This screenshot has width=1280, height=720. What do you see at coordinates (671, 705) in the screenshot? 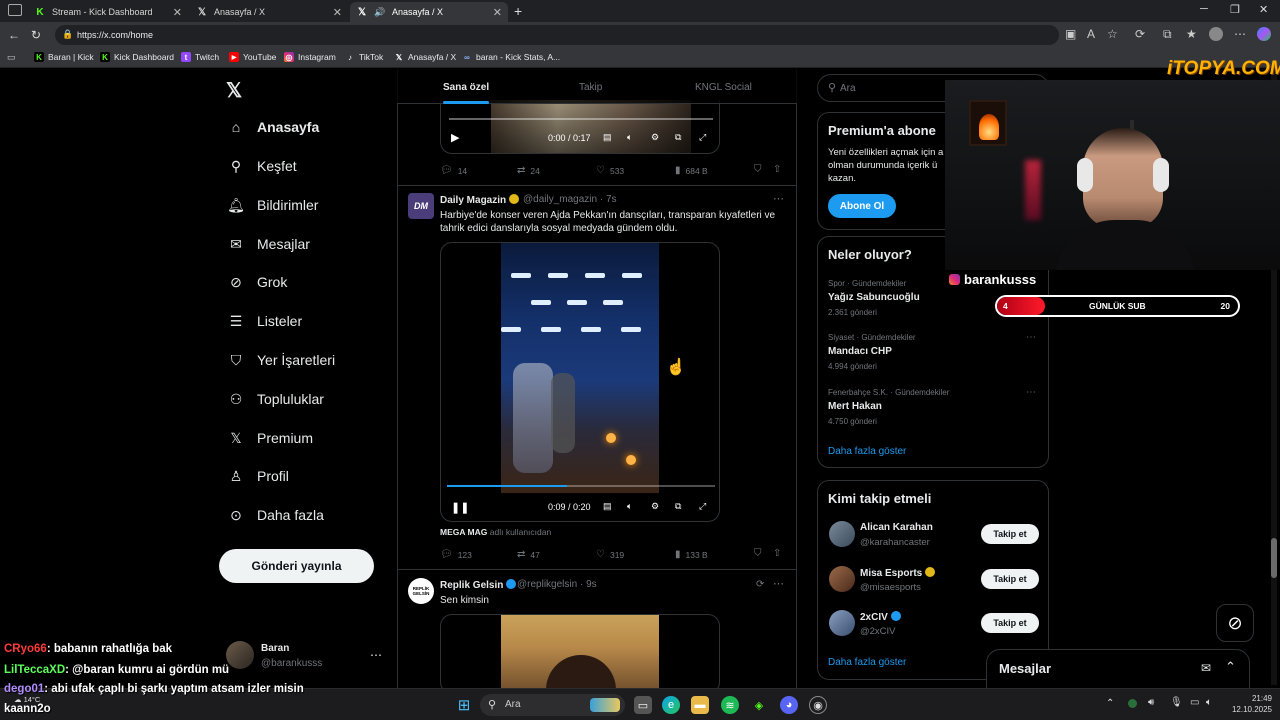
I see `edge-icon: e` at bounding box center [671, 705].